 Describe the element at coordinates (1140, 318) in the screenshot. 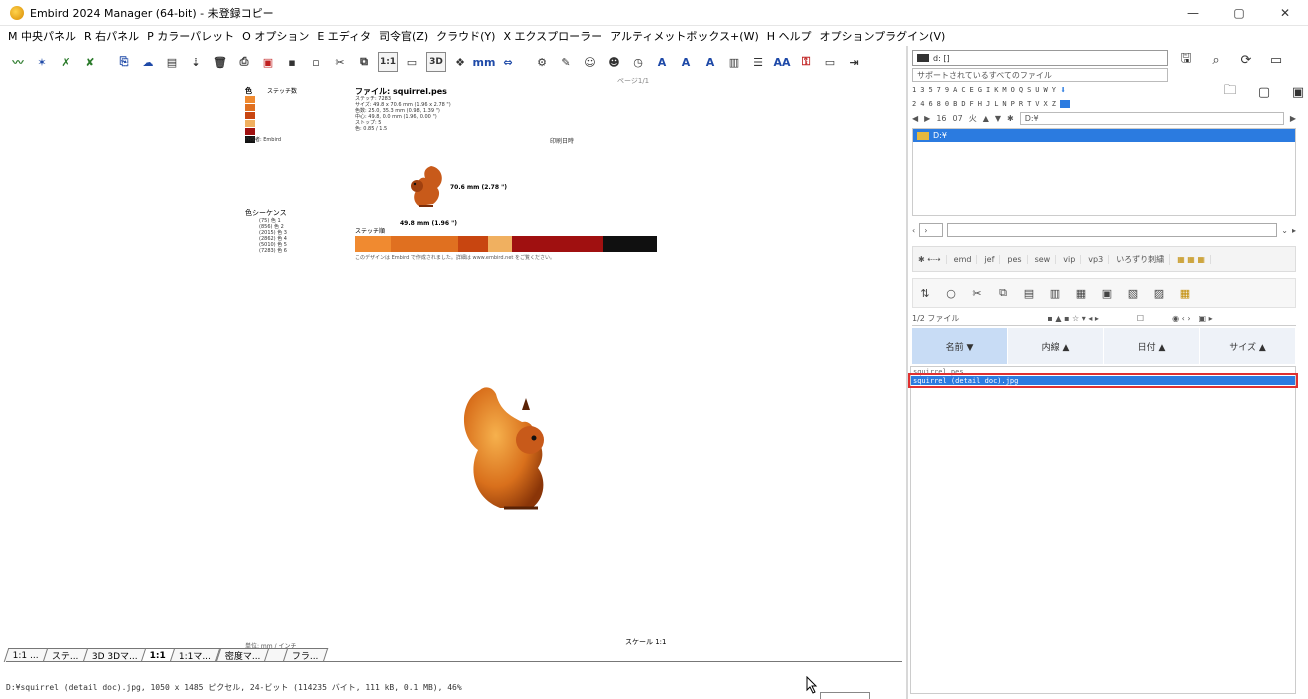

I see `checkbox-icon: ☐` at that location.